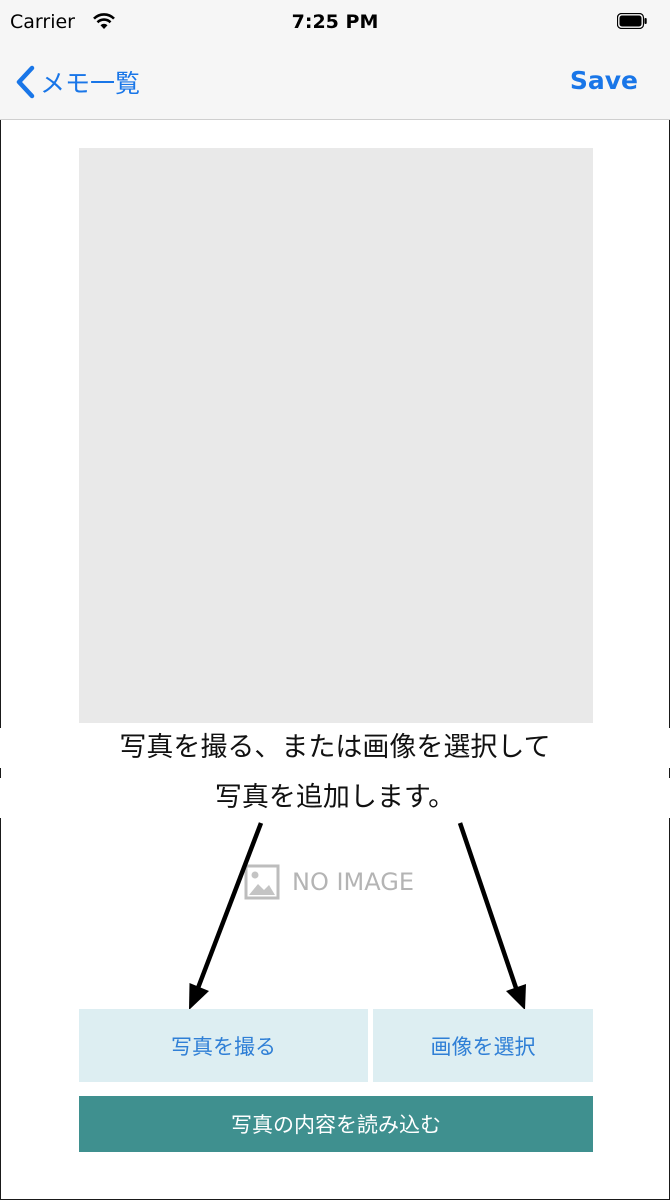 Image resolution: width=670 pixels, height=1200 pixels. What do you see at coordinates (90, 83) in the screenshot?
I see `back-label: メモ一覧` at bounding box center [90, 83].